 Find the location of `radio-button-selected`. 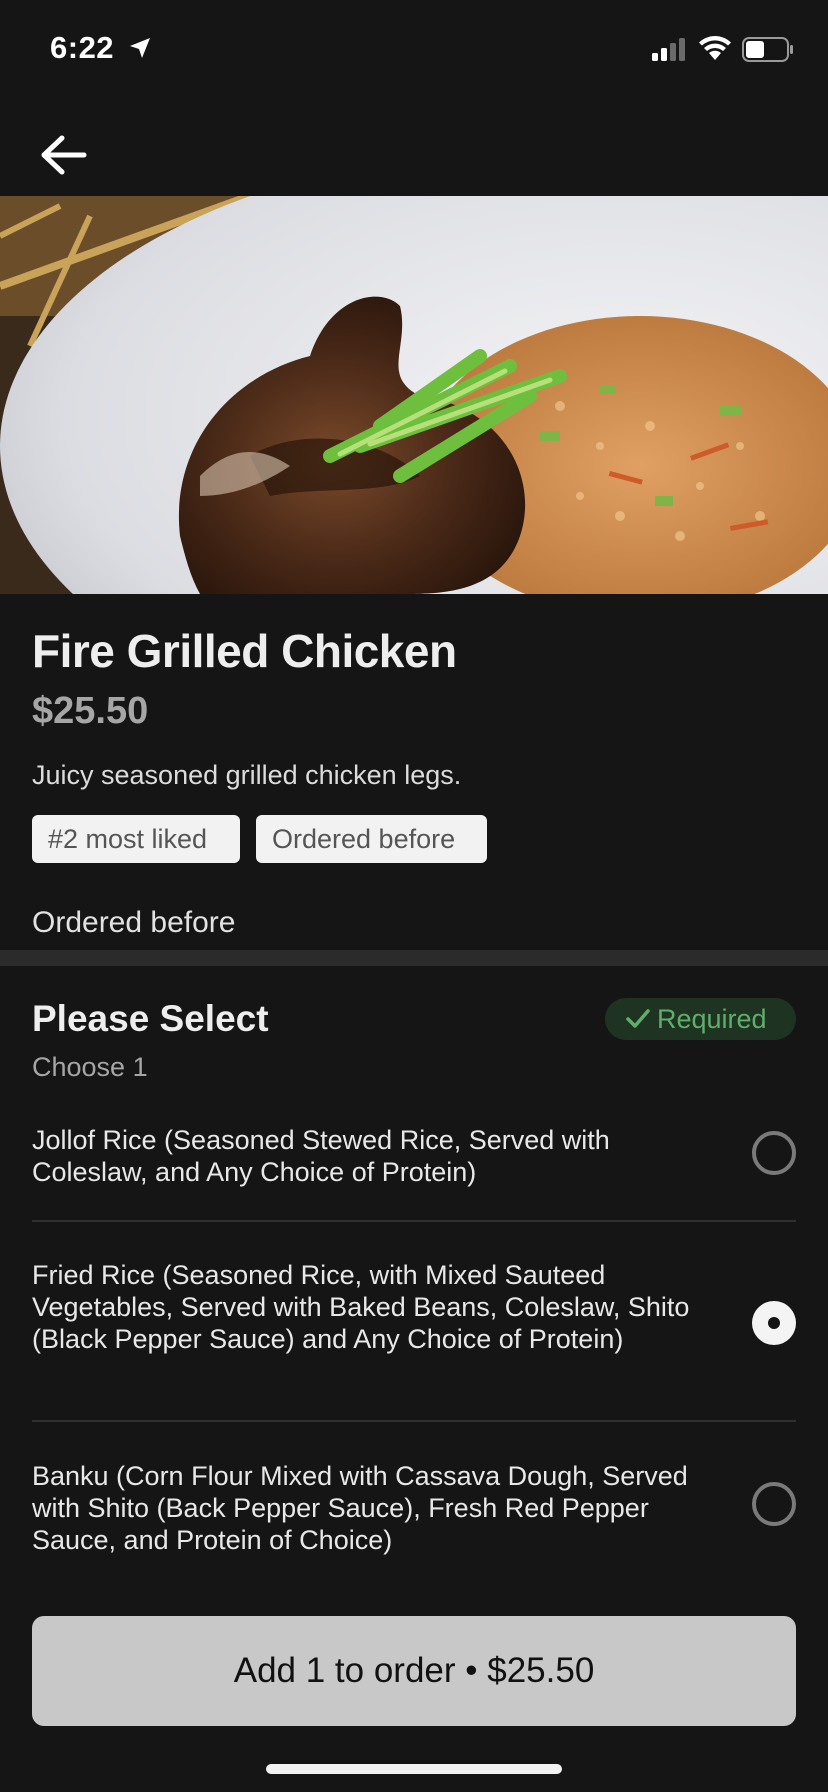

radio-button-selected is located at coordinates (774, 1323).